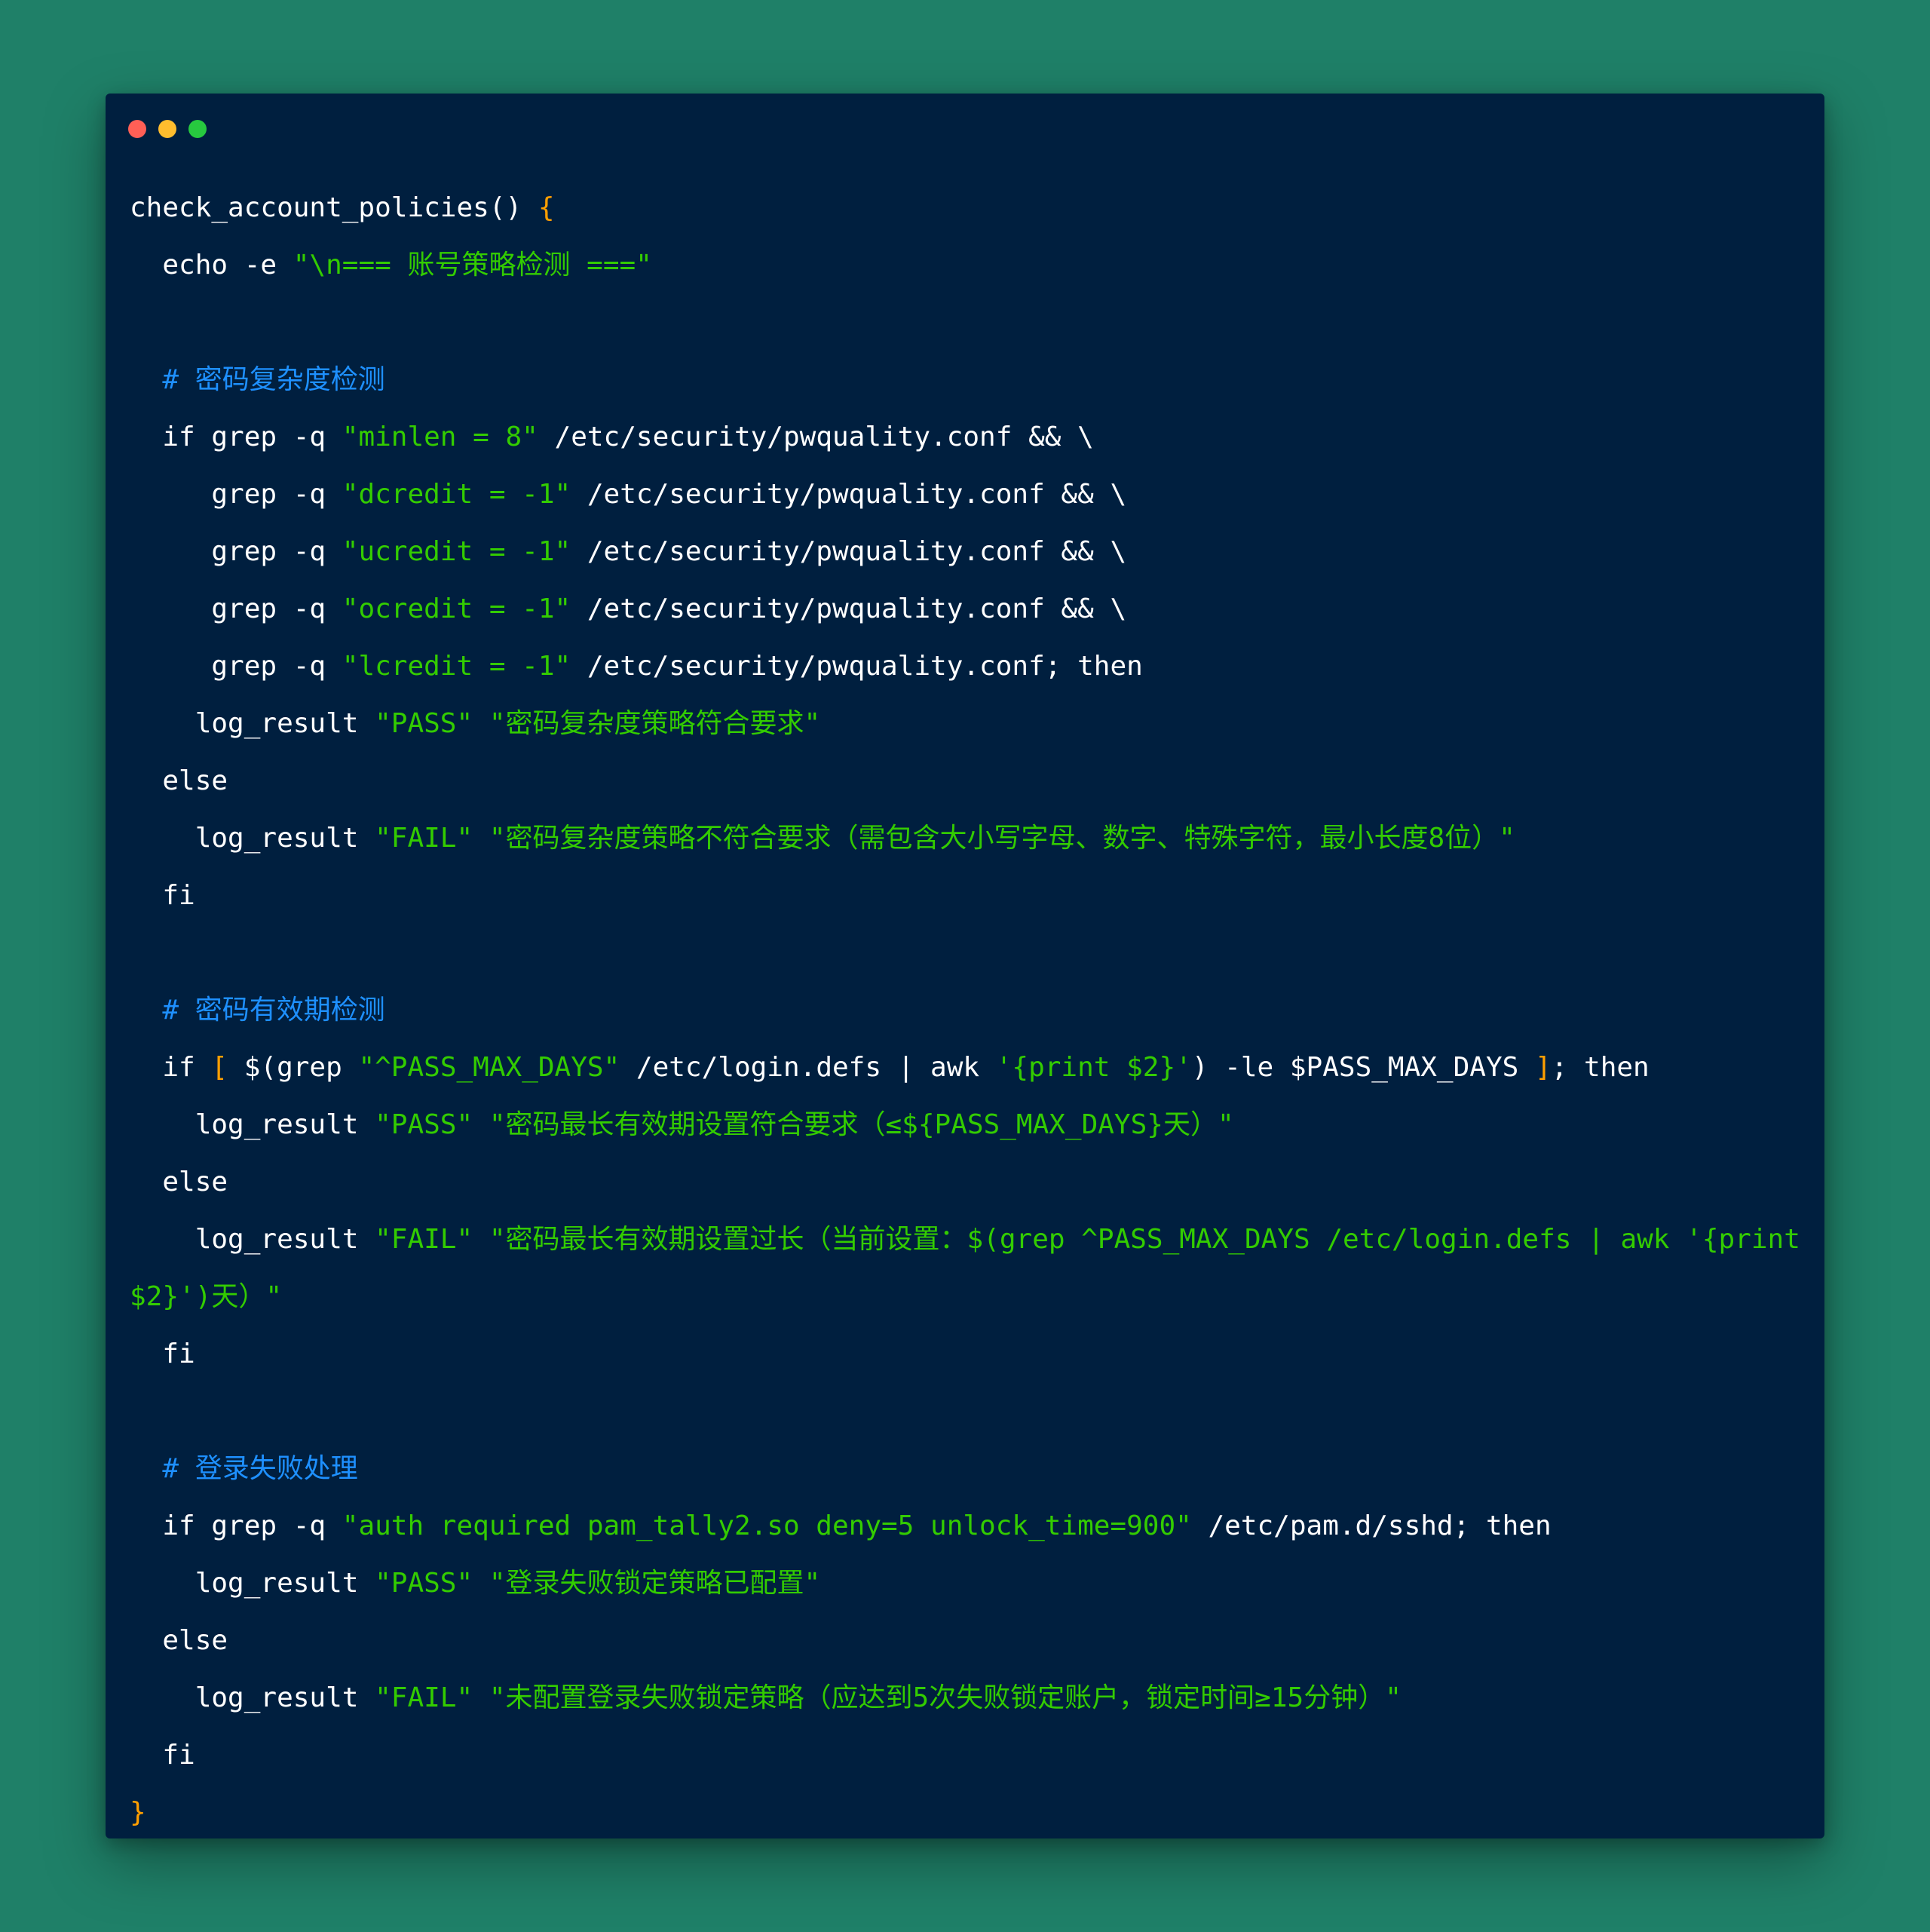  Describe the element at coordinates (219, 1067) in the screenshot. I see `code-token: [` at that location.